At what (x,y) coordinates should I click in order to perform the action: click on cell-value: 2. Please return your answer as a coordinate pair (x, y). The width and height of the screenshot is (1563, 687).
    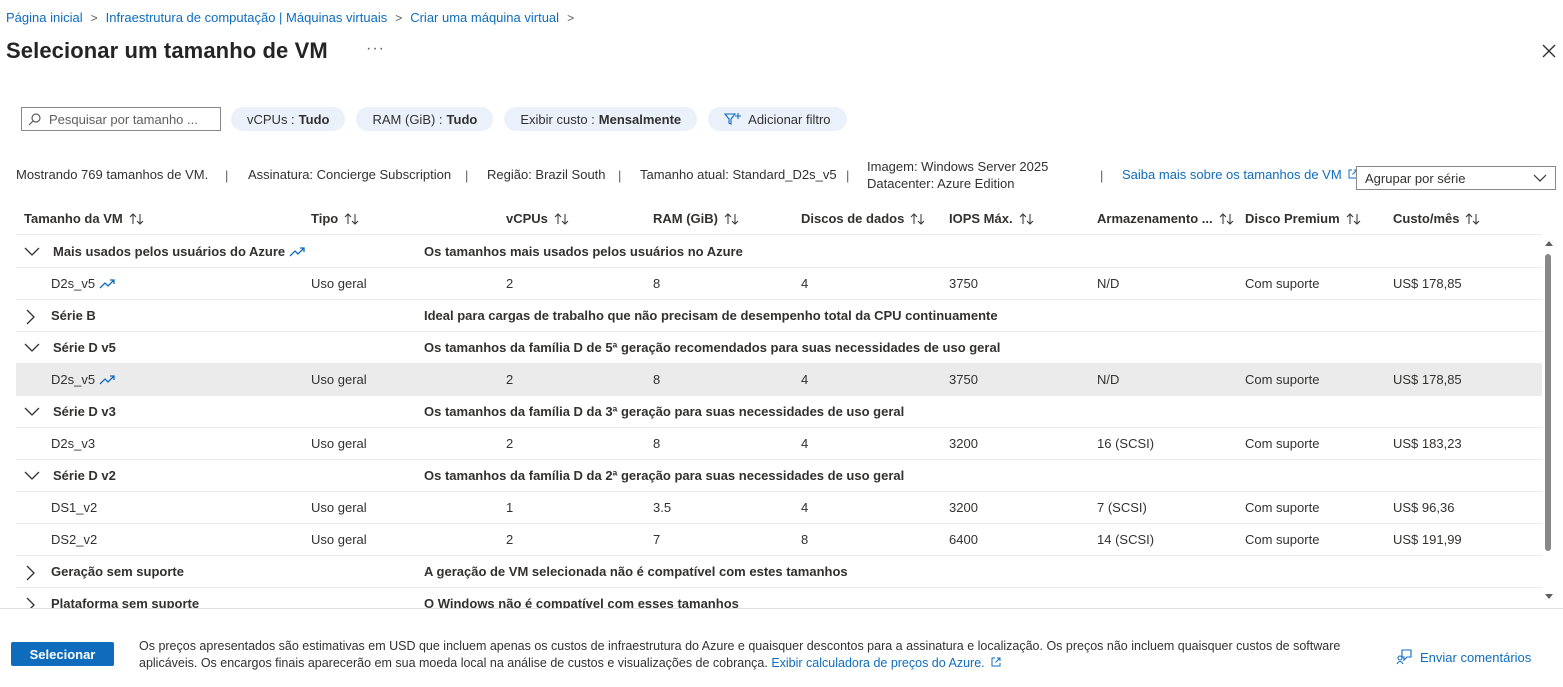
    Looking at the image, I should click on (510, 379).